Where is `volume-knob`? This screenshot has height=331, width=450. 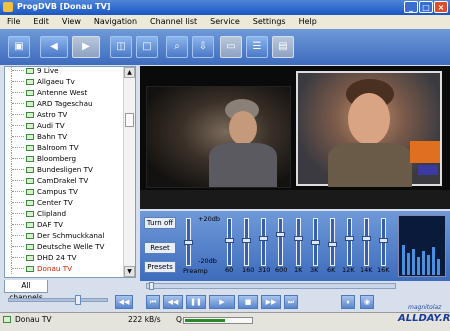
volume-knob is located at coordinates (78, 300).